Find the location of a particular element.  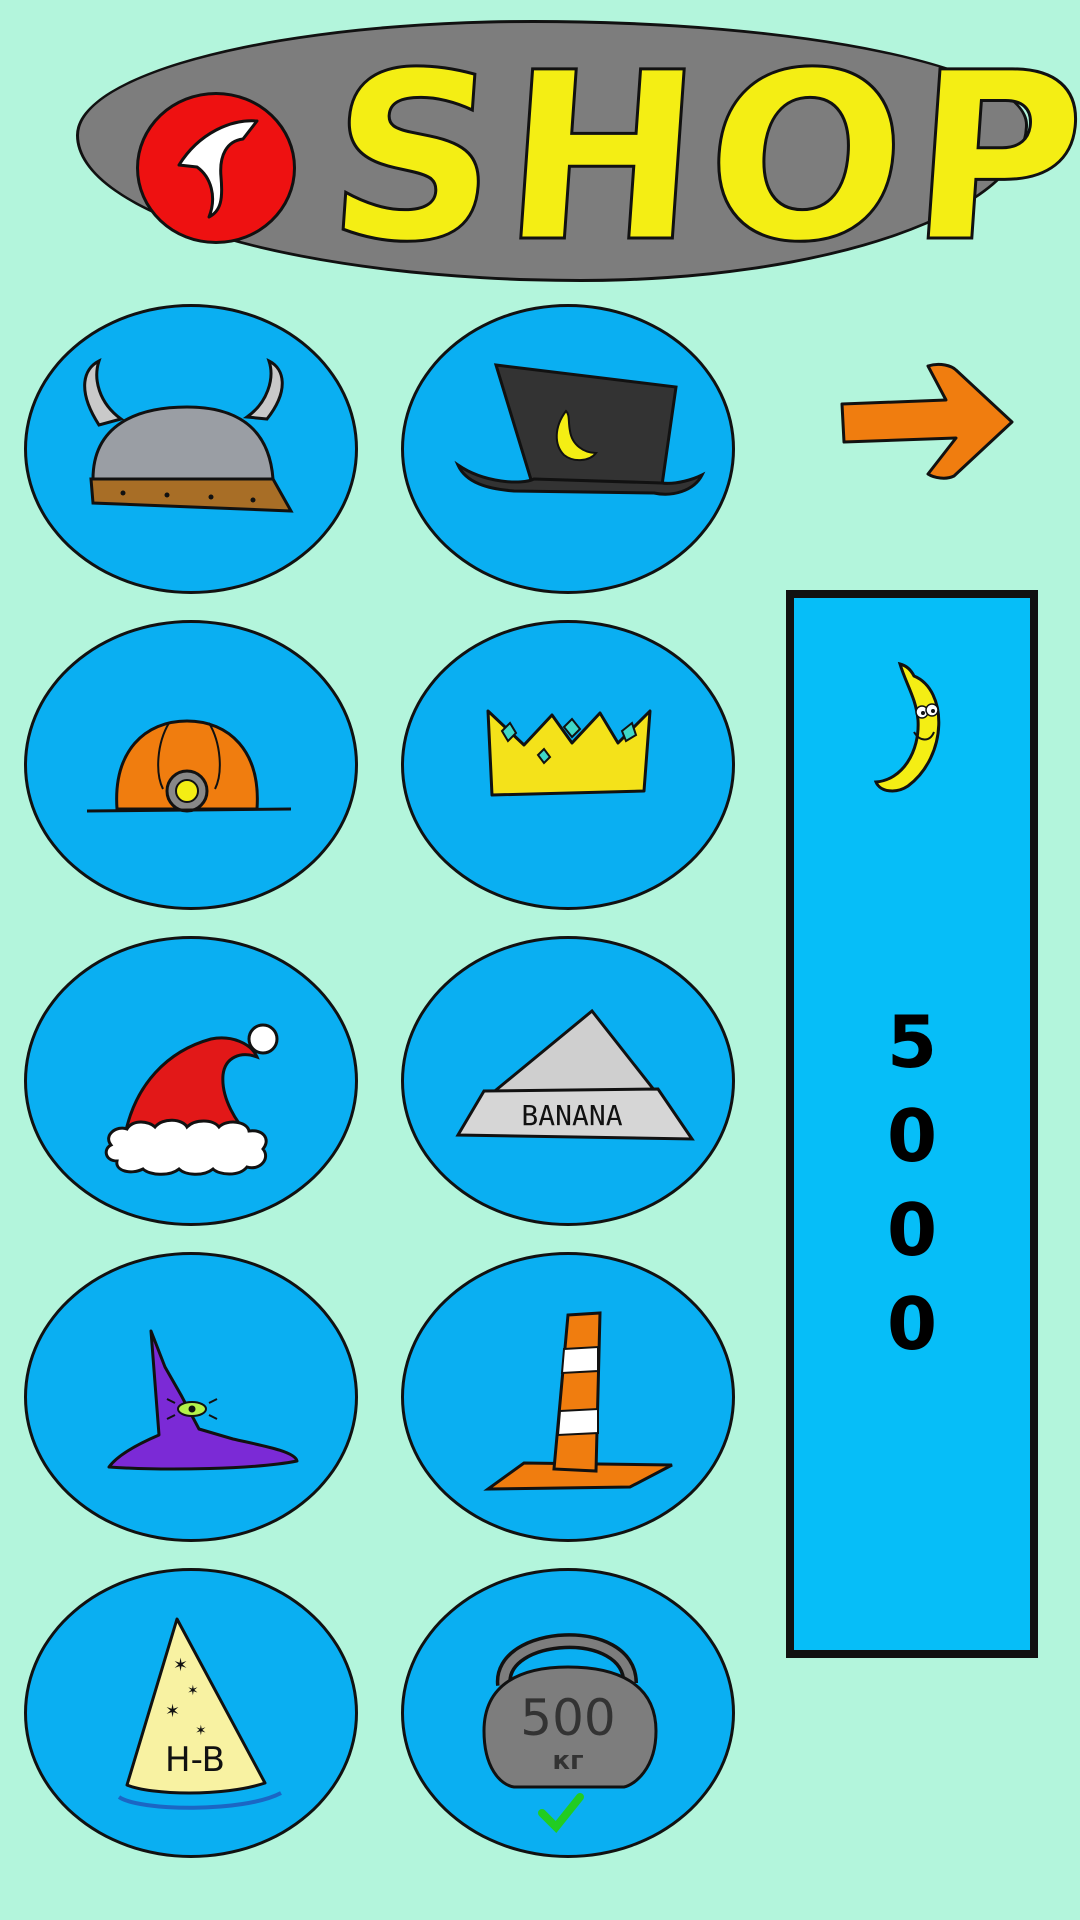

kettlebell-unit: кг is located at coordinates (567, 1761).